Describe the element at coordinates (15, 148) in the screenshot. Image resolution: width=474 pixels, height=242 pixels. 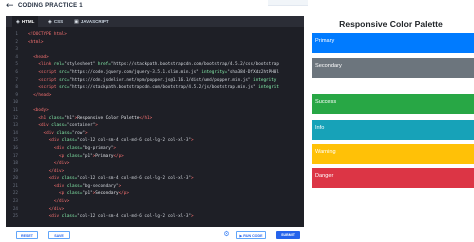
I see `line-number: 16` at that location.